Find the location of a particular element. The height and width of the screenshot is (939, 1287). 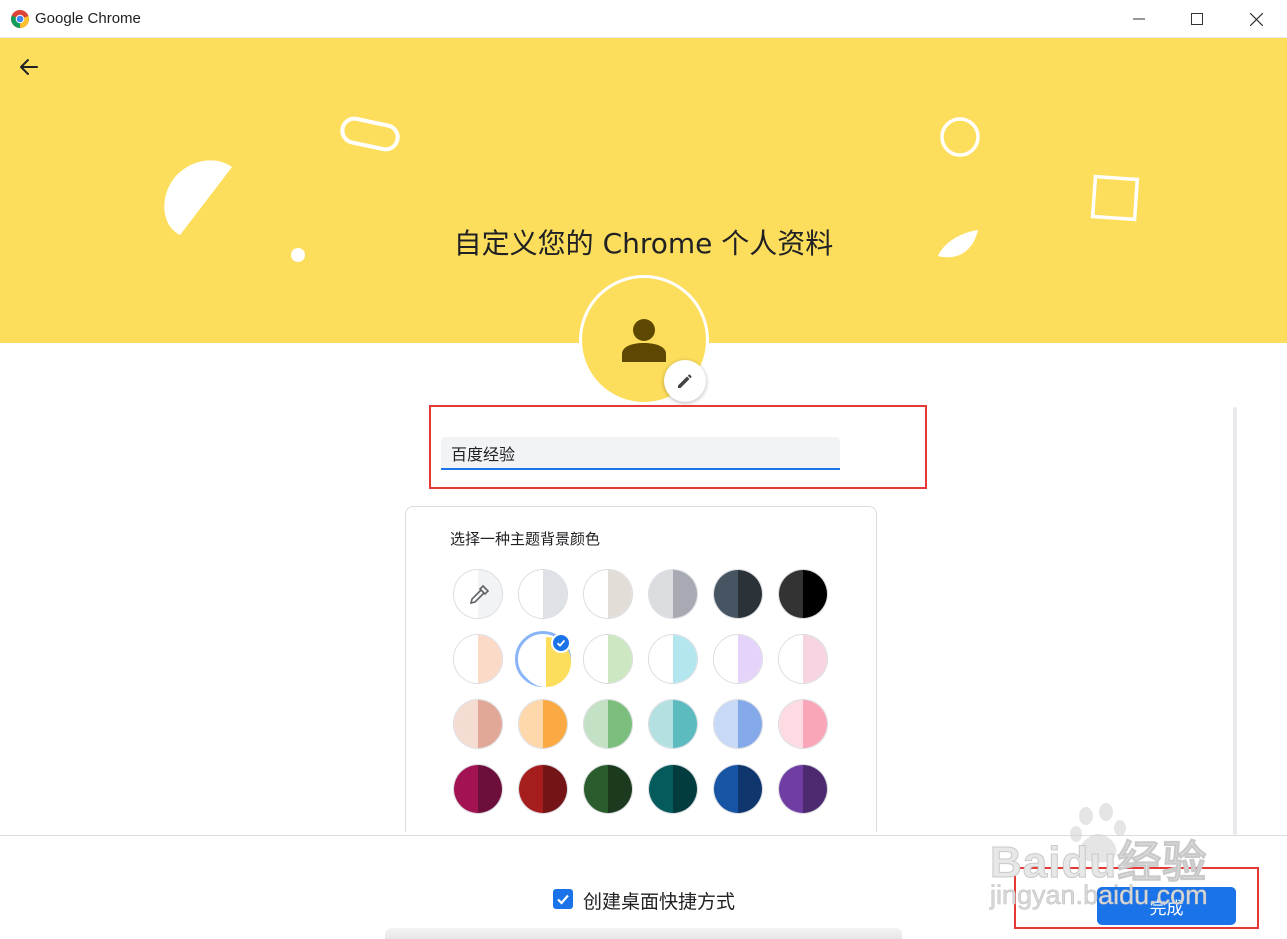

selected-check-badge is located at coordinates (561, 643).